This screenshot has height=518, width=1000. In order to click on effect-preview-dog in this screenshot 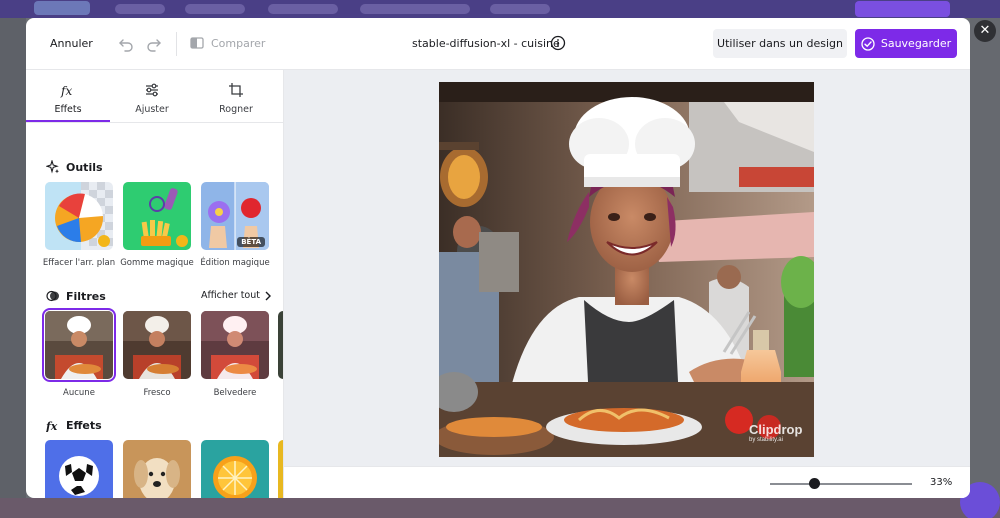, I will do `click(157, 469)`.